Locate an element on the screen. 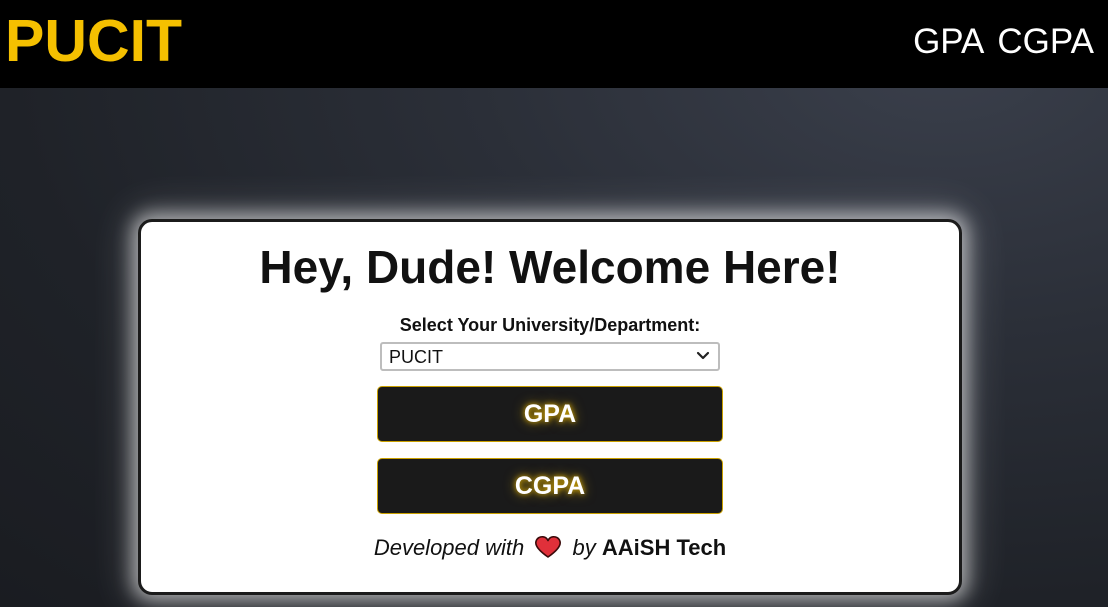 This screenshot has height=607, width=1108. university-select-value: PUCIT is located at coordinates (416, 357).